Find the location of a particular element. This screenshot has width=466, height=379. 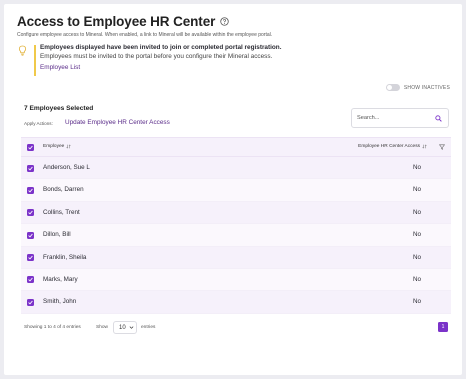

toggle-switch is located at coordinates (392, 87).